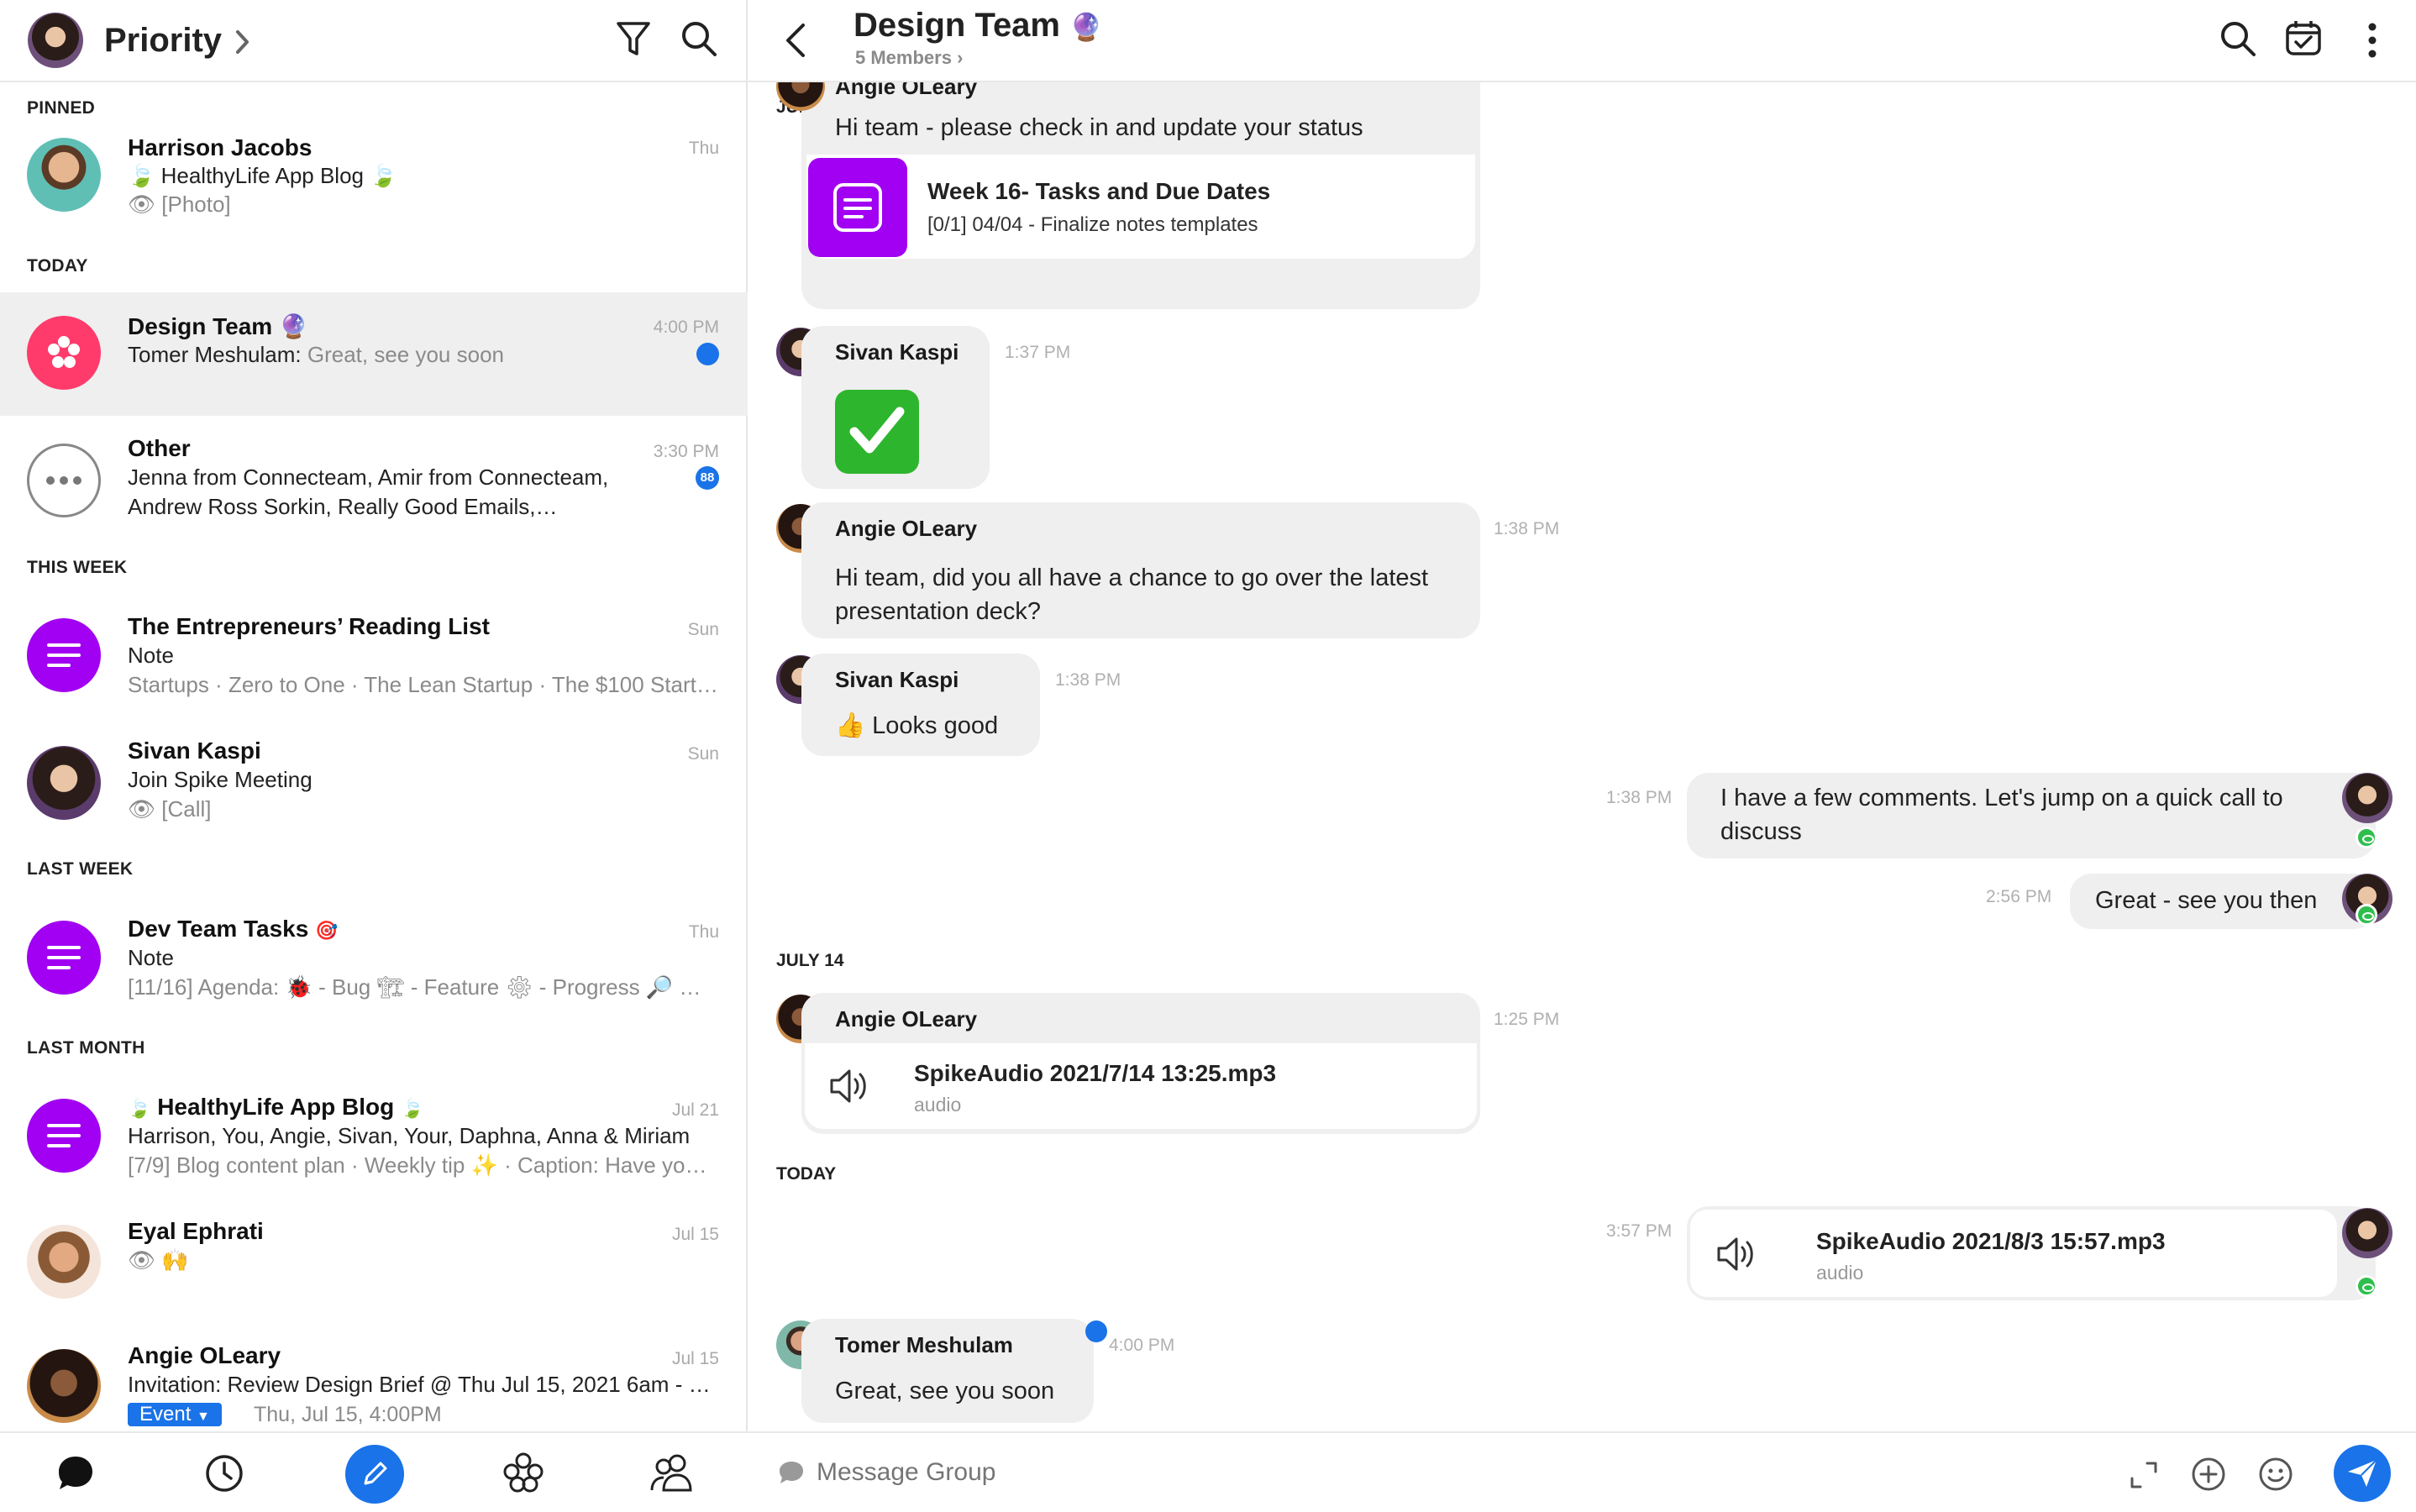 This screenshot has height=1512, width=2416. I want to click on audio-attachment: SpikeAudio 2021/7/14 13:25.mp3 audio, so click(1141, 1086).